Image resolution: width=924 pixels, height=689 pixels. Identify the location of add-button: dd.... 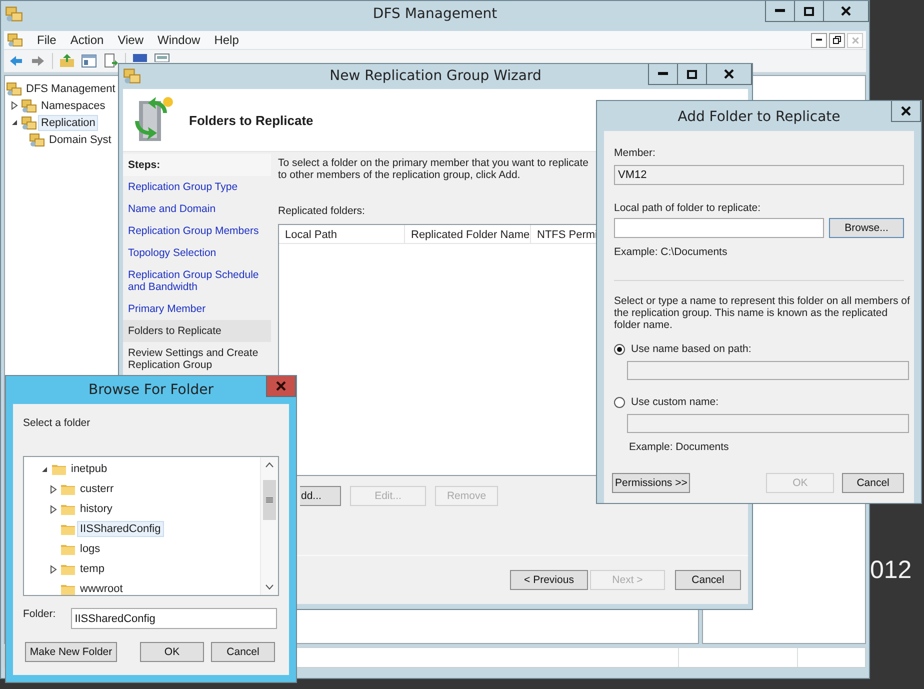
(320, 496).